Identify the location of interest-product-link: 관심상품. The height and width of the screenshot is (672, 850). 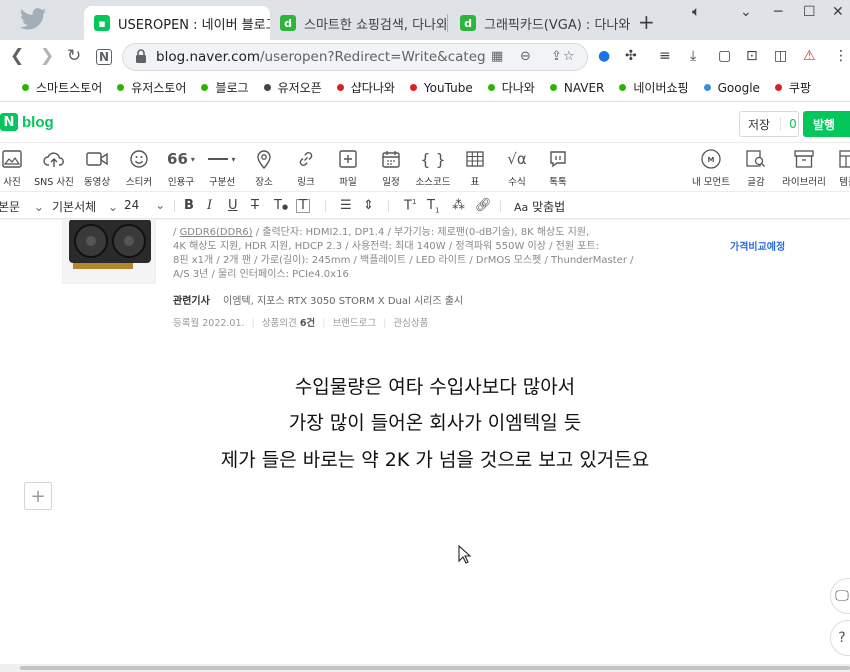
(410, 323).